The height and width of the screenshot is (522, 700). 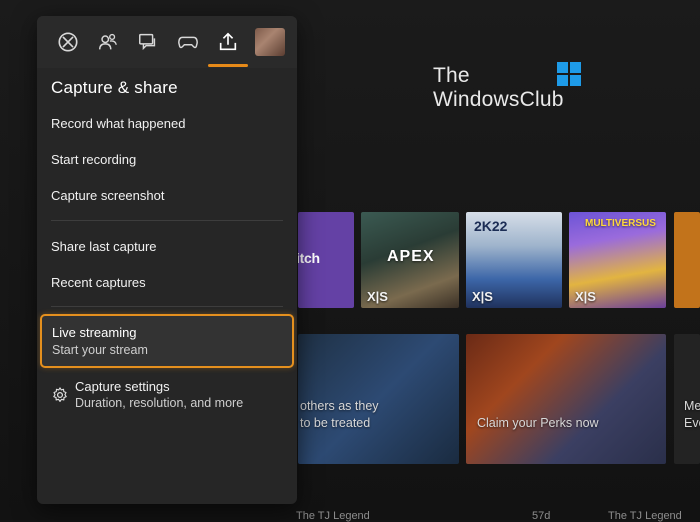 I want to click on tile-multiversus: MULTIVERSUS X|S, so click(x=617, y=260).